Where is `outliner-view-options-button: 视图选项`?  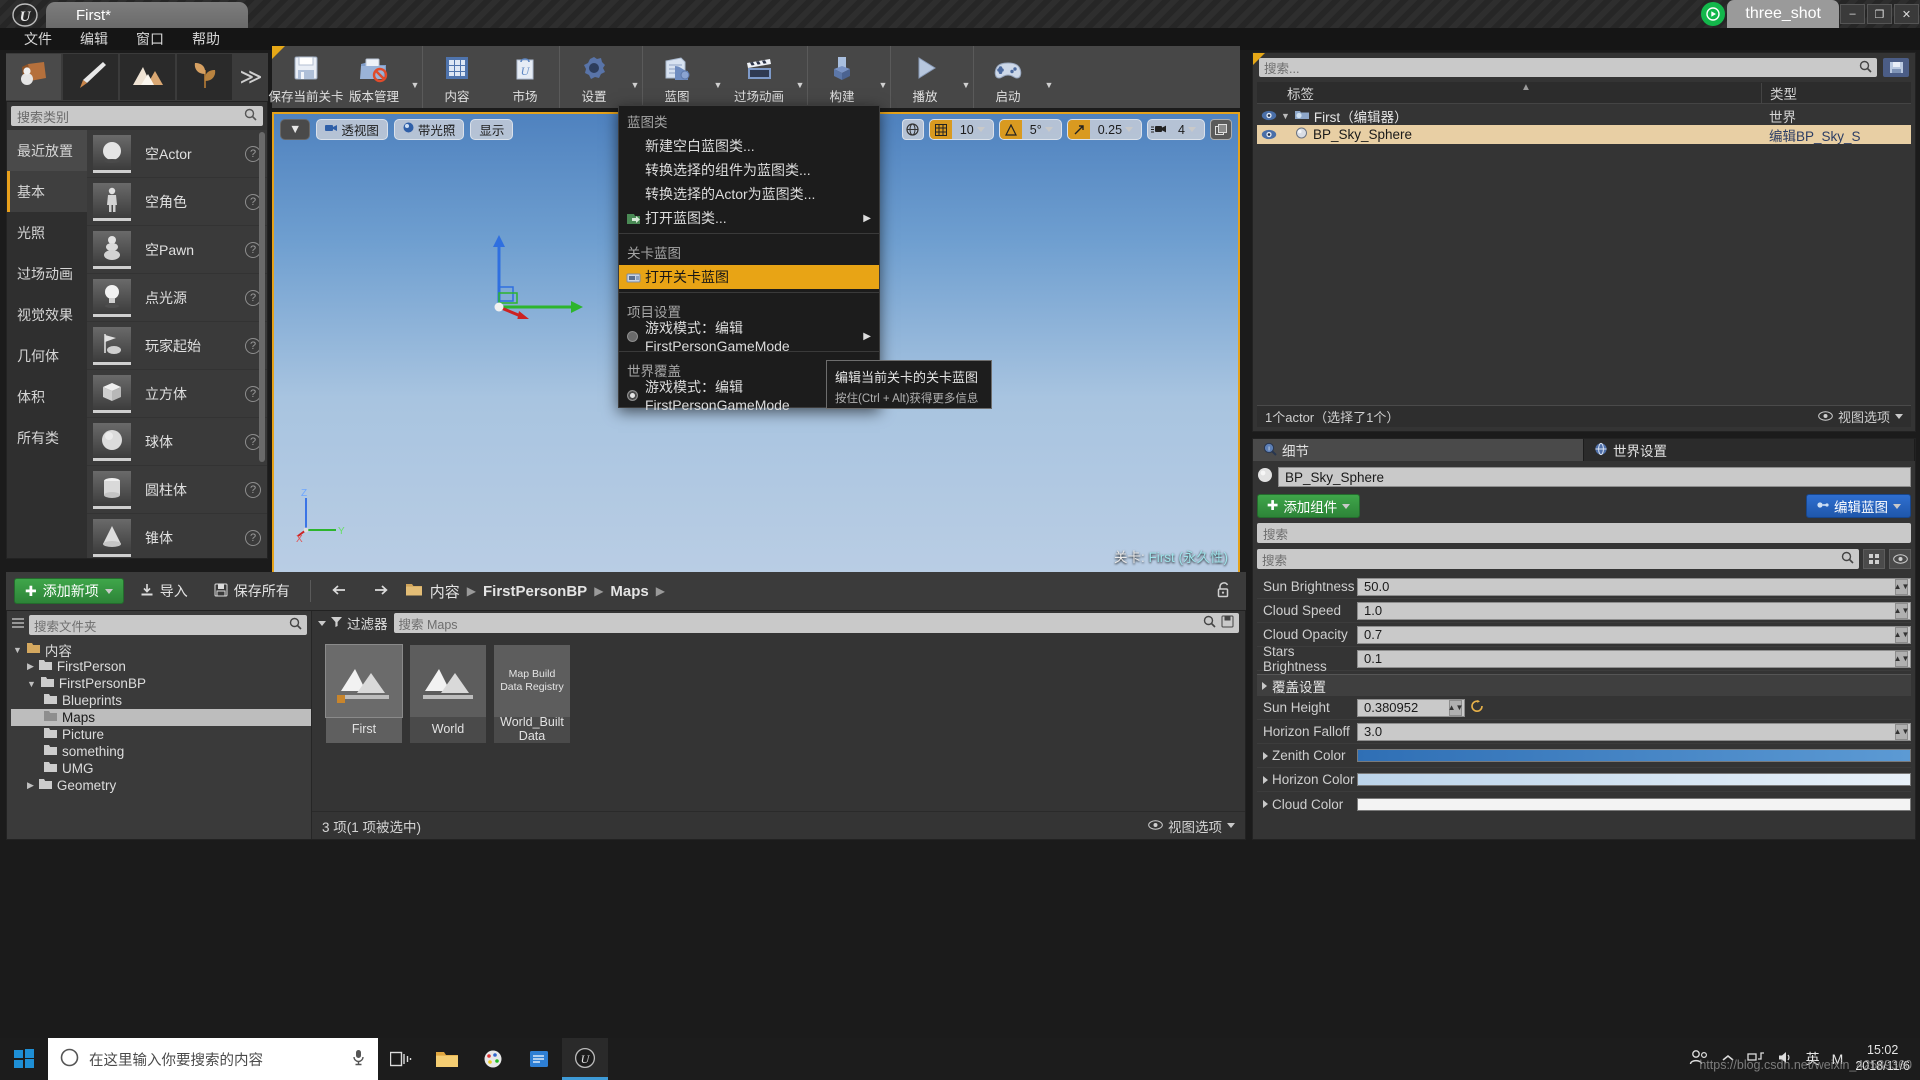
outliner-view-options-button: 视图选项 is located at coordinates (1860, 416).